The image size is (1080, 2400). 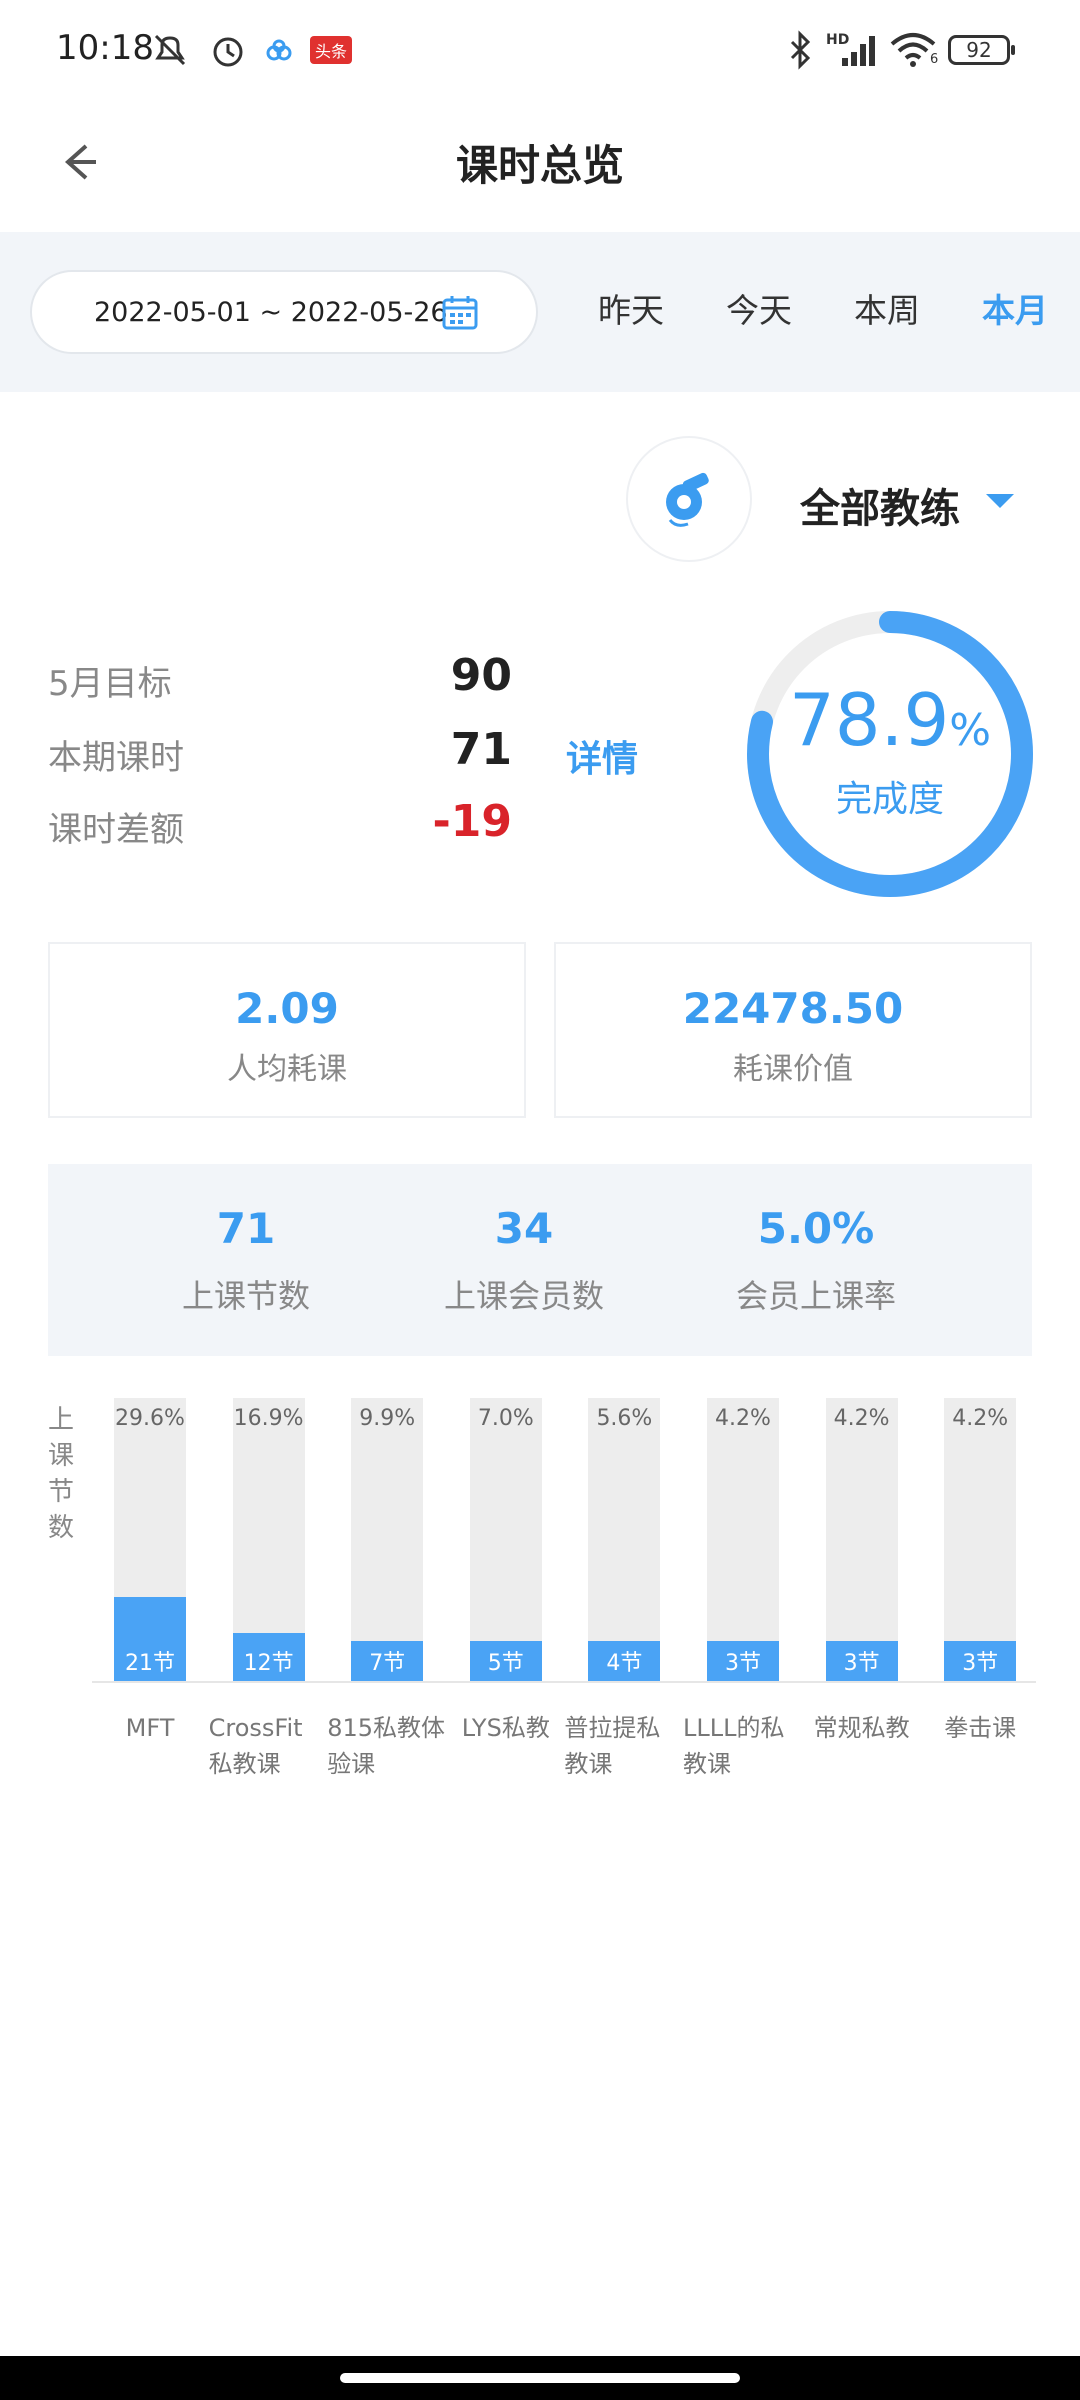 What do you see at coordinates (913, 50) in the screenshot?
I see `wifi-icon: 6` at bounding box center [913, 50].